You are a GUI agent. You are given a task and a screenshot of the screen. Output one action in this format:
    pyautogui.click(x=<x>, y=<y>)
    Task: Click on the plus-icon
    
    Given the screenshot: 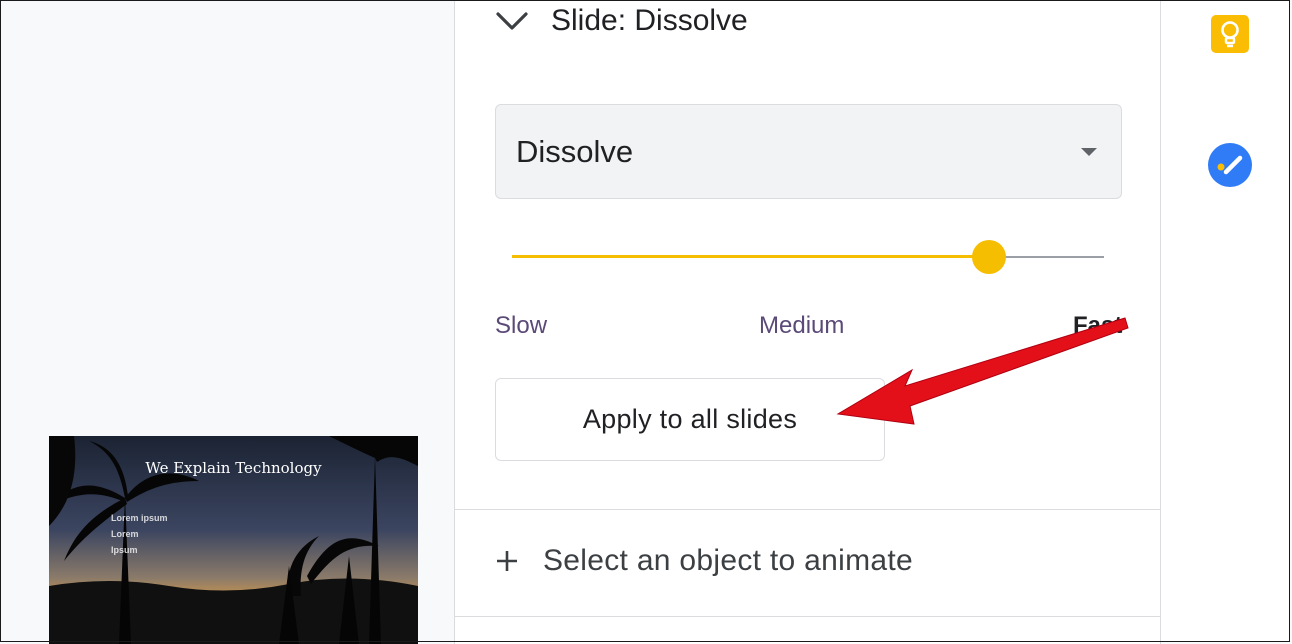 What is the action you would take?
    pyautogui.click(x=507, y=561)
    